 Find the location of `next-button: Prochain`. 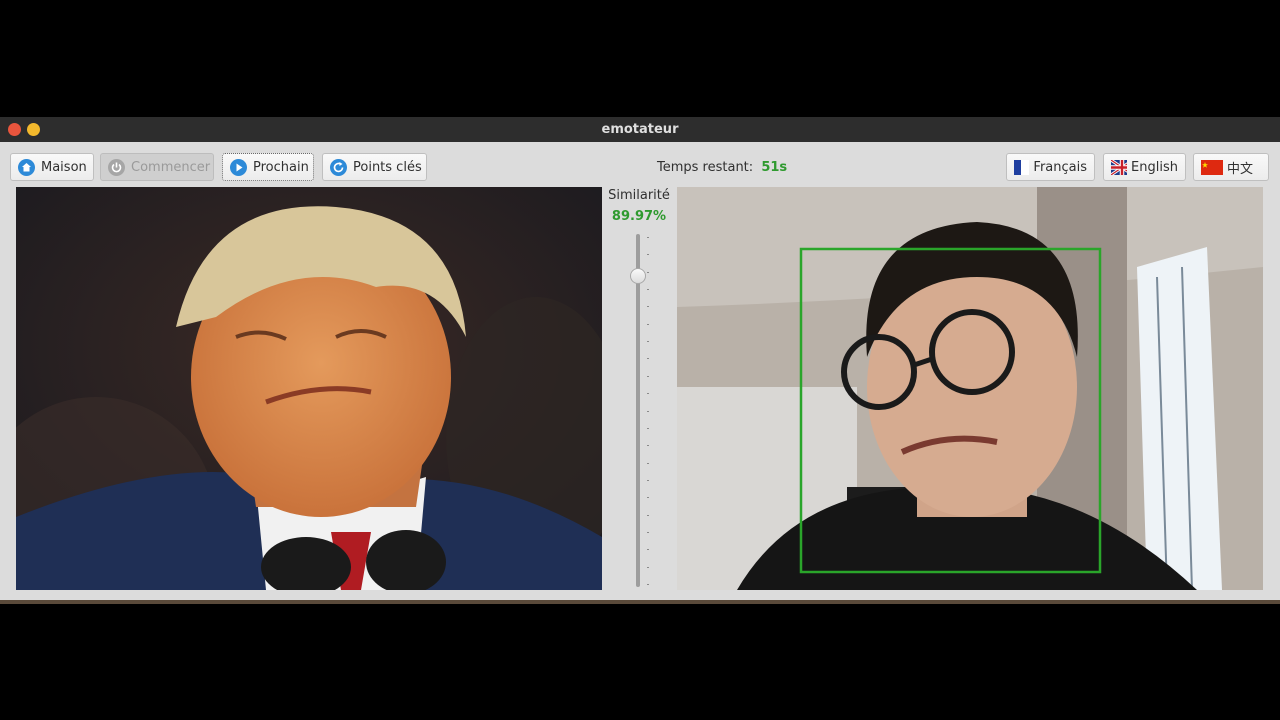

next-button: Prochain is located at coordinates (268, 167).